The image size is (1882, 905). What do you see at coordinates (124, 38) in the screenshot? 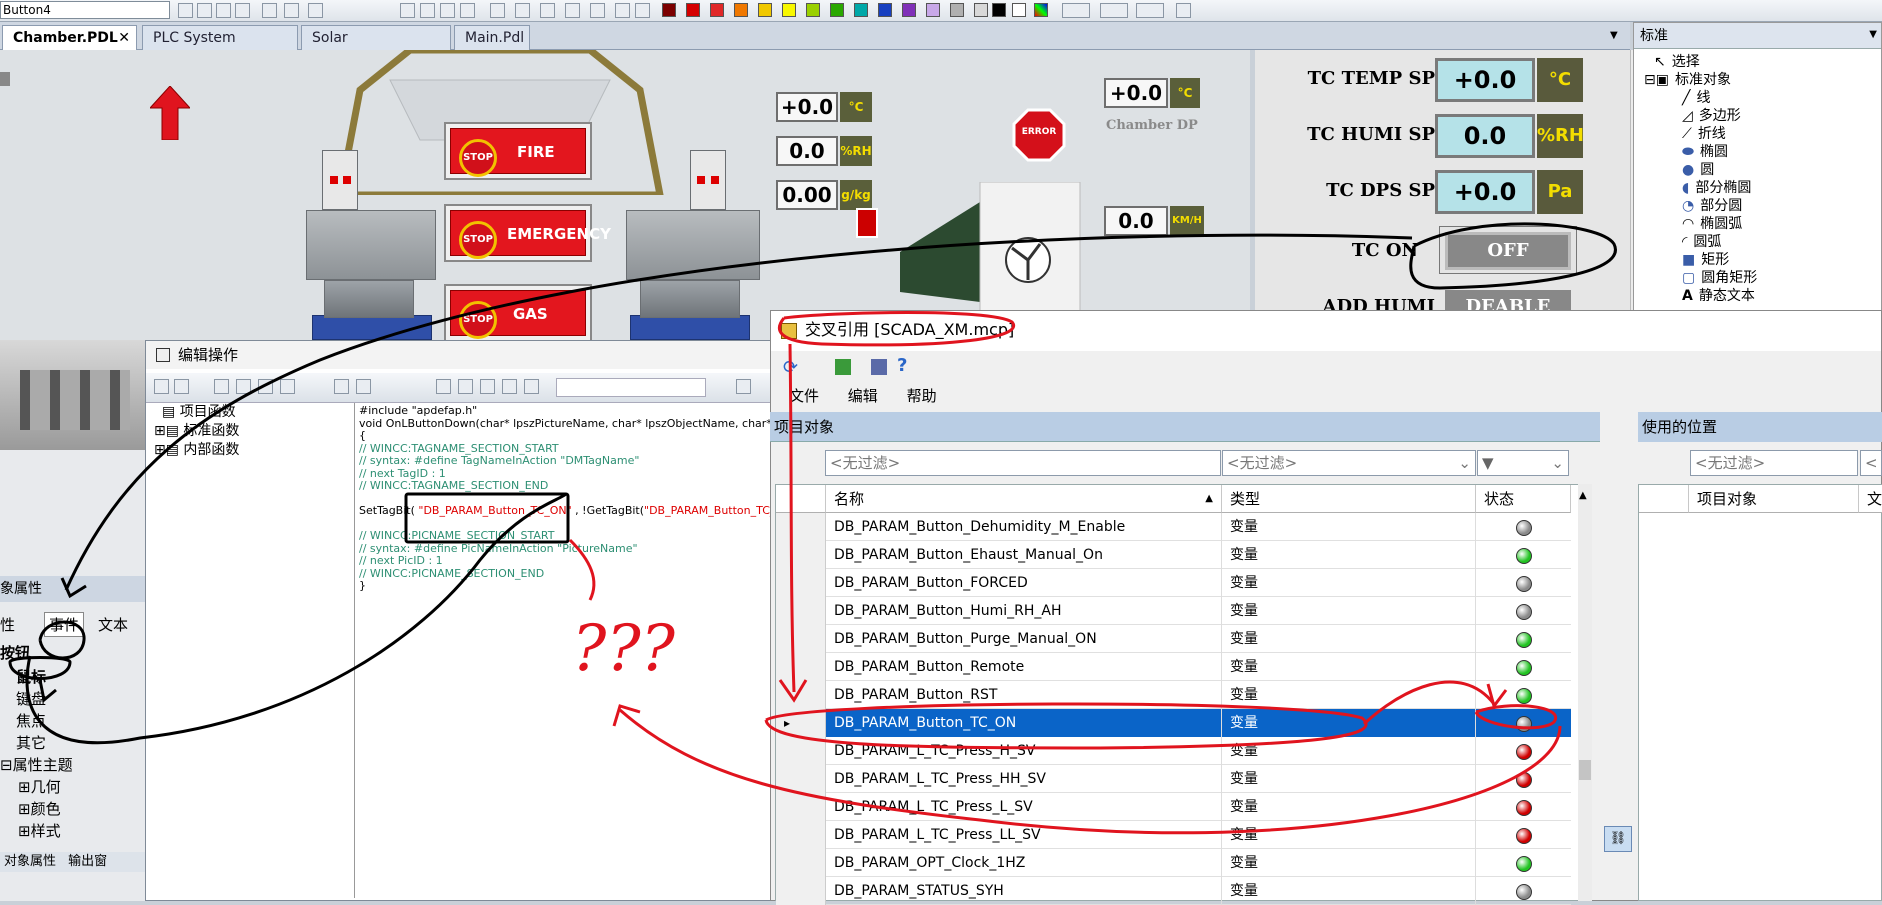
I see `close-icon: ✕` at bounding box center [124, 38].